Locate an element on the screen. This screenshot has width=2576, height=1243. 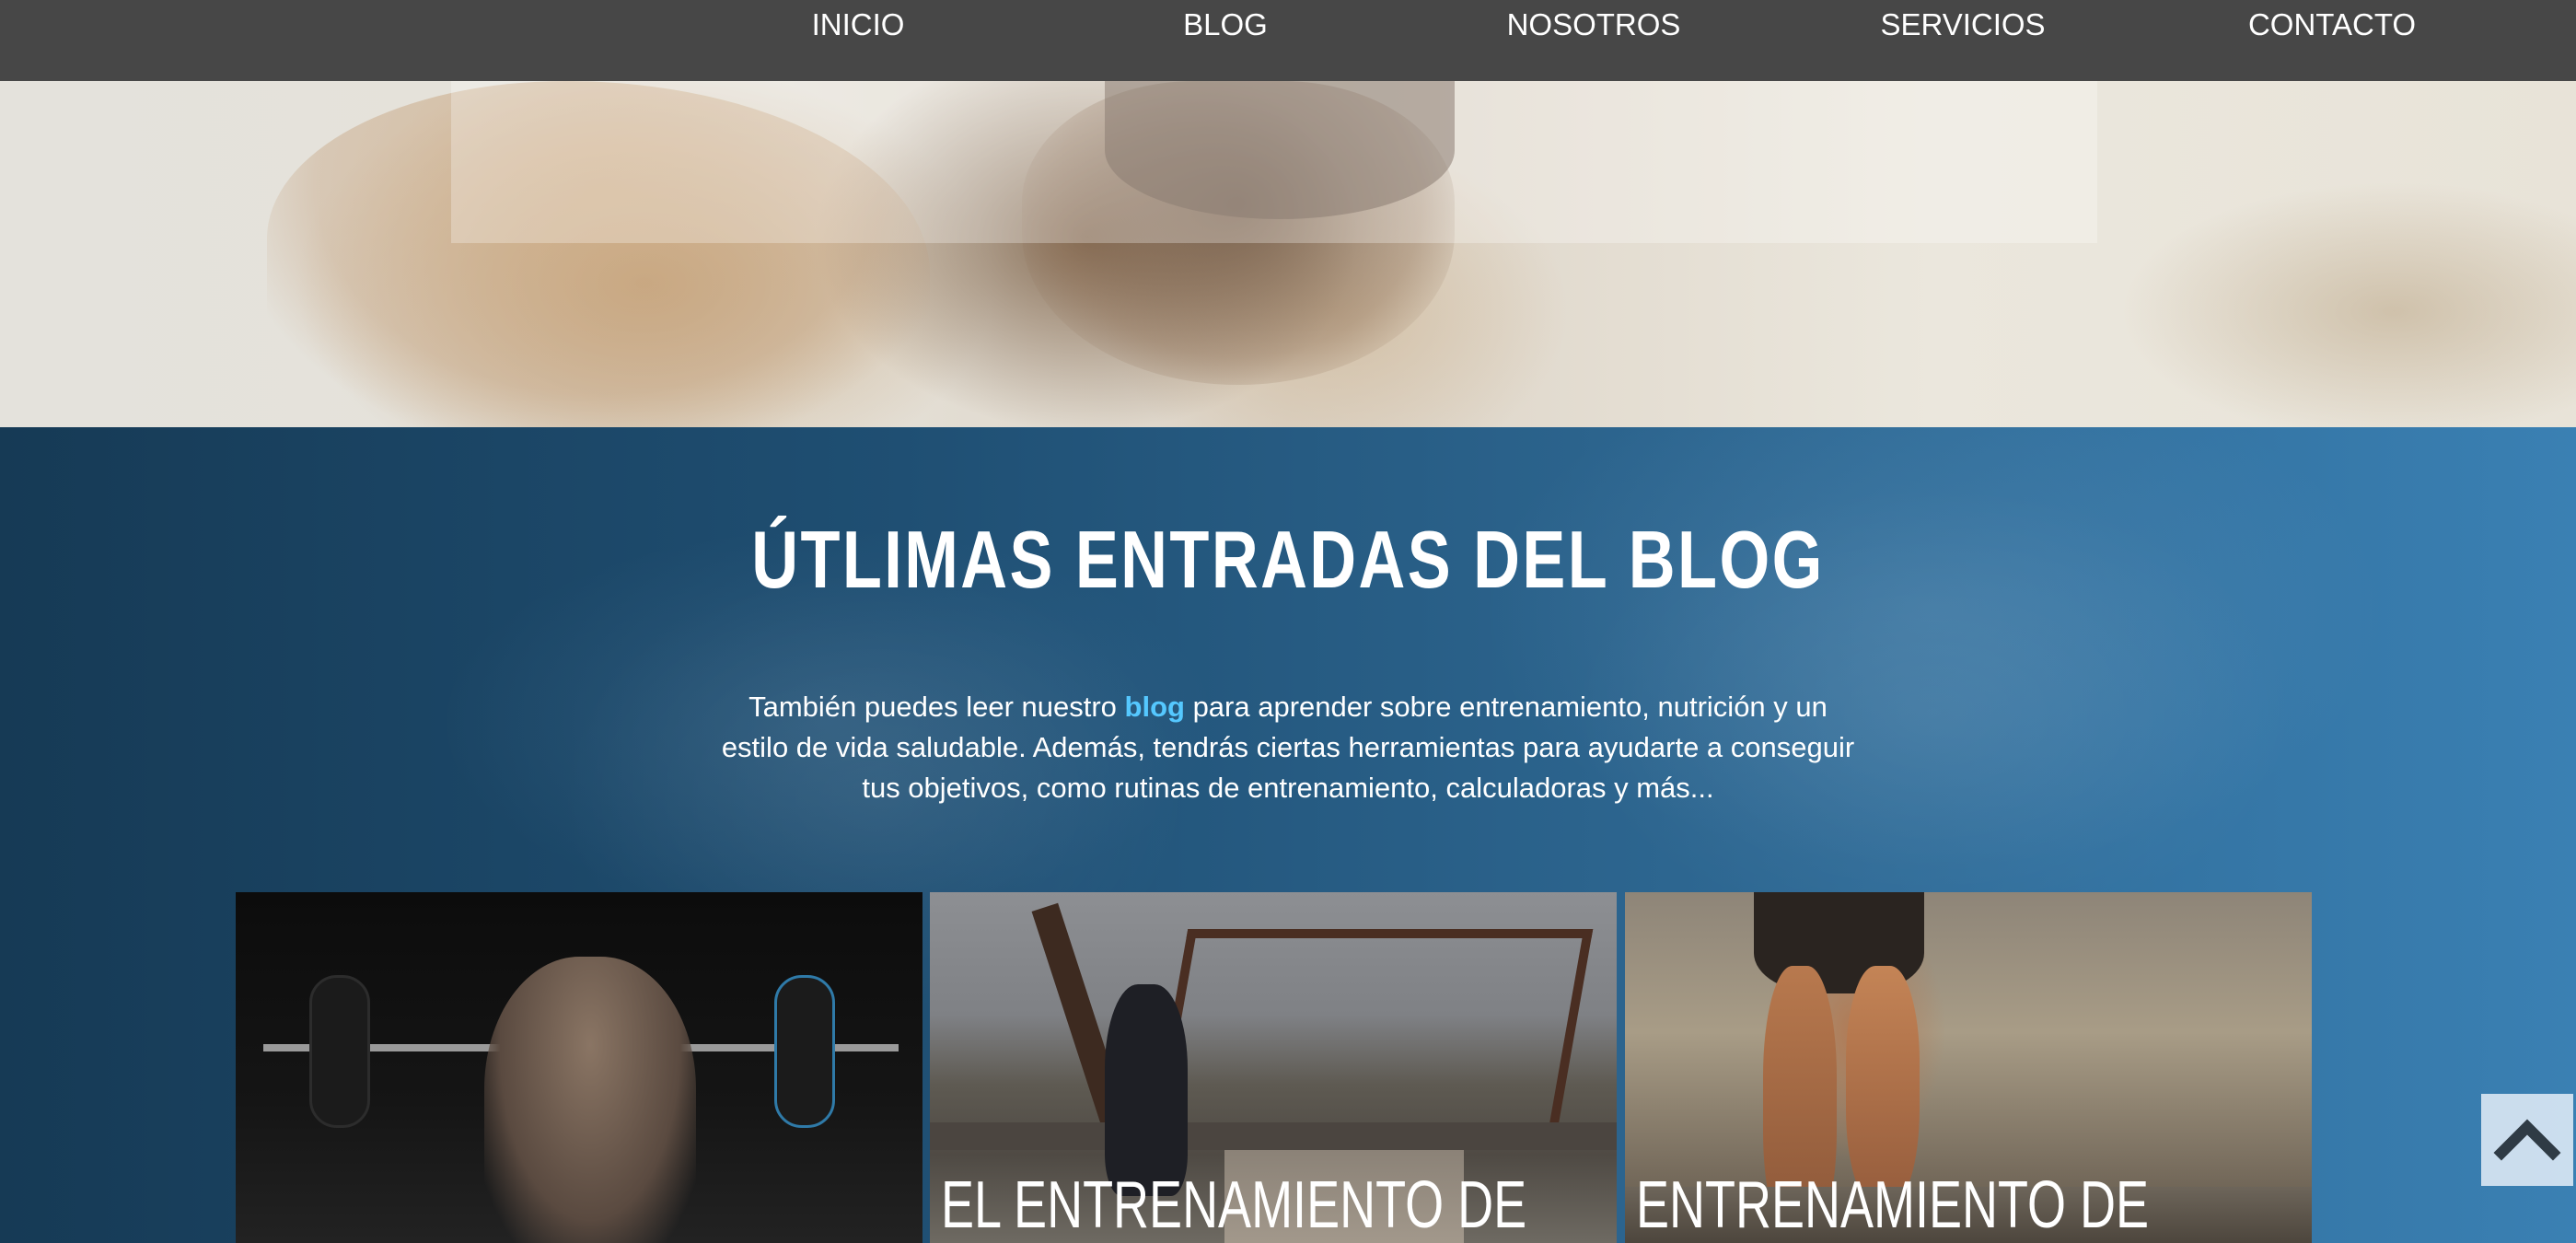
blog-card-2: EL ENTRENAMIENTO DE is located at coordinates (1273, 1067).